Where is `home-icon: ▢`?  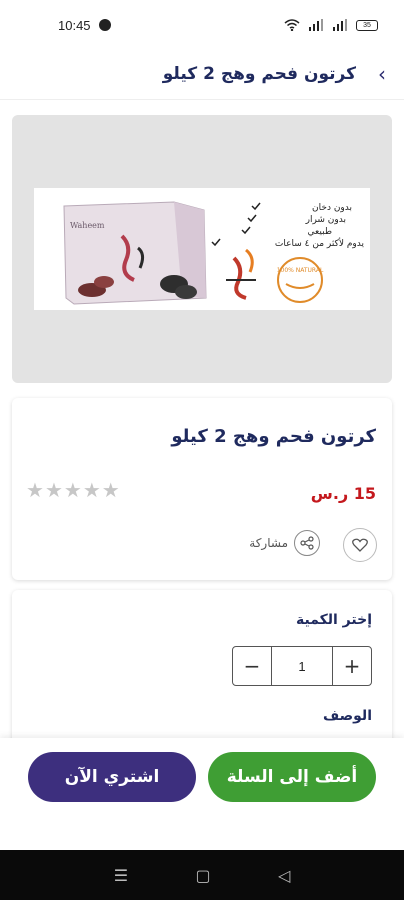
home-icon: ▢ is located at coordinates (202, 875).